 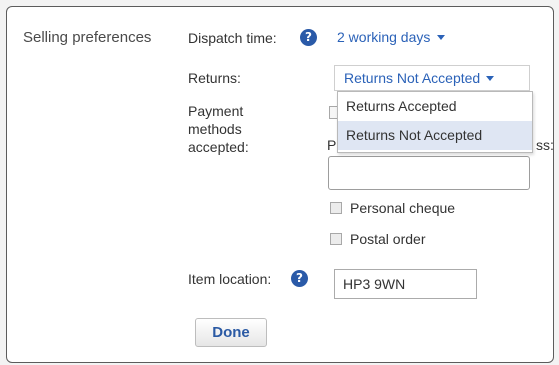 What do you see at coordinates (384, 37) in the screenshot?
I see `dispatch-time-value: 2 working days` at bounding box center [384, 37].